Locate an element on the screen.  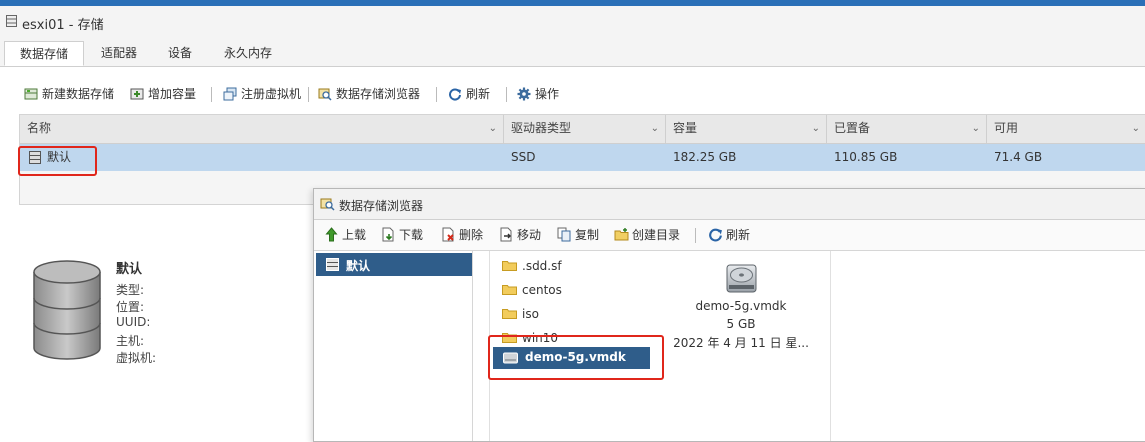
browser-toolbar: 上载 下载 删除 移动 复制 创建目录 刷新 is located at coordinates (729, 235).